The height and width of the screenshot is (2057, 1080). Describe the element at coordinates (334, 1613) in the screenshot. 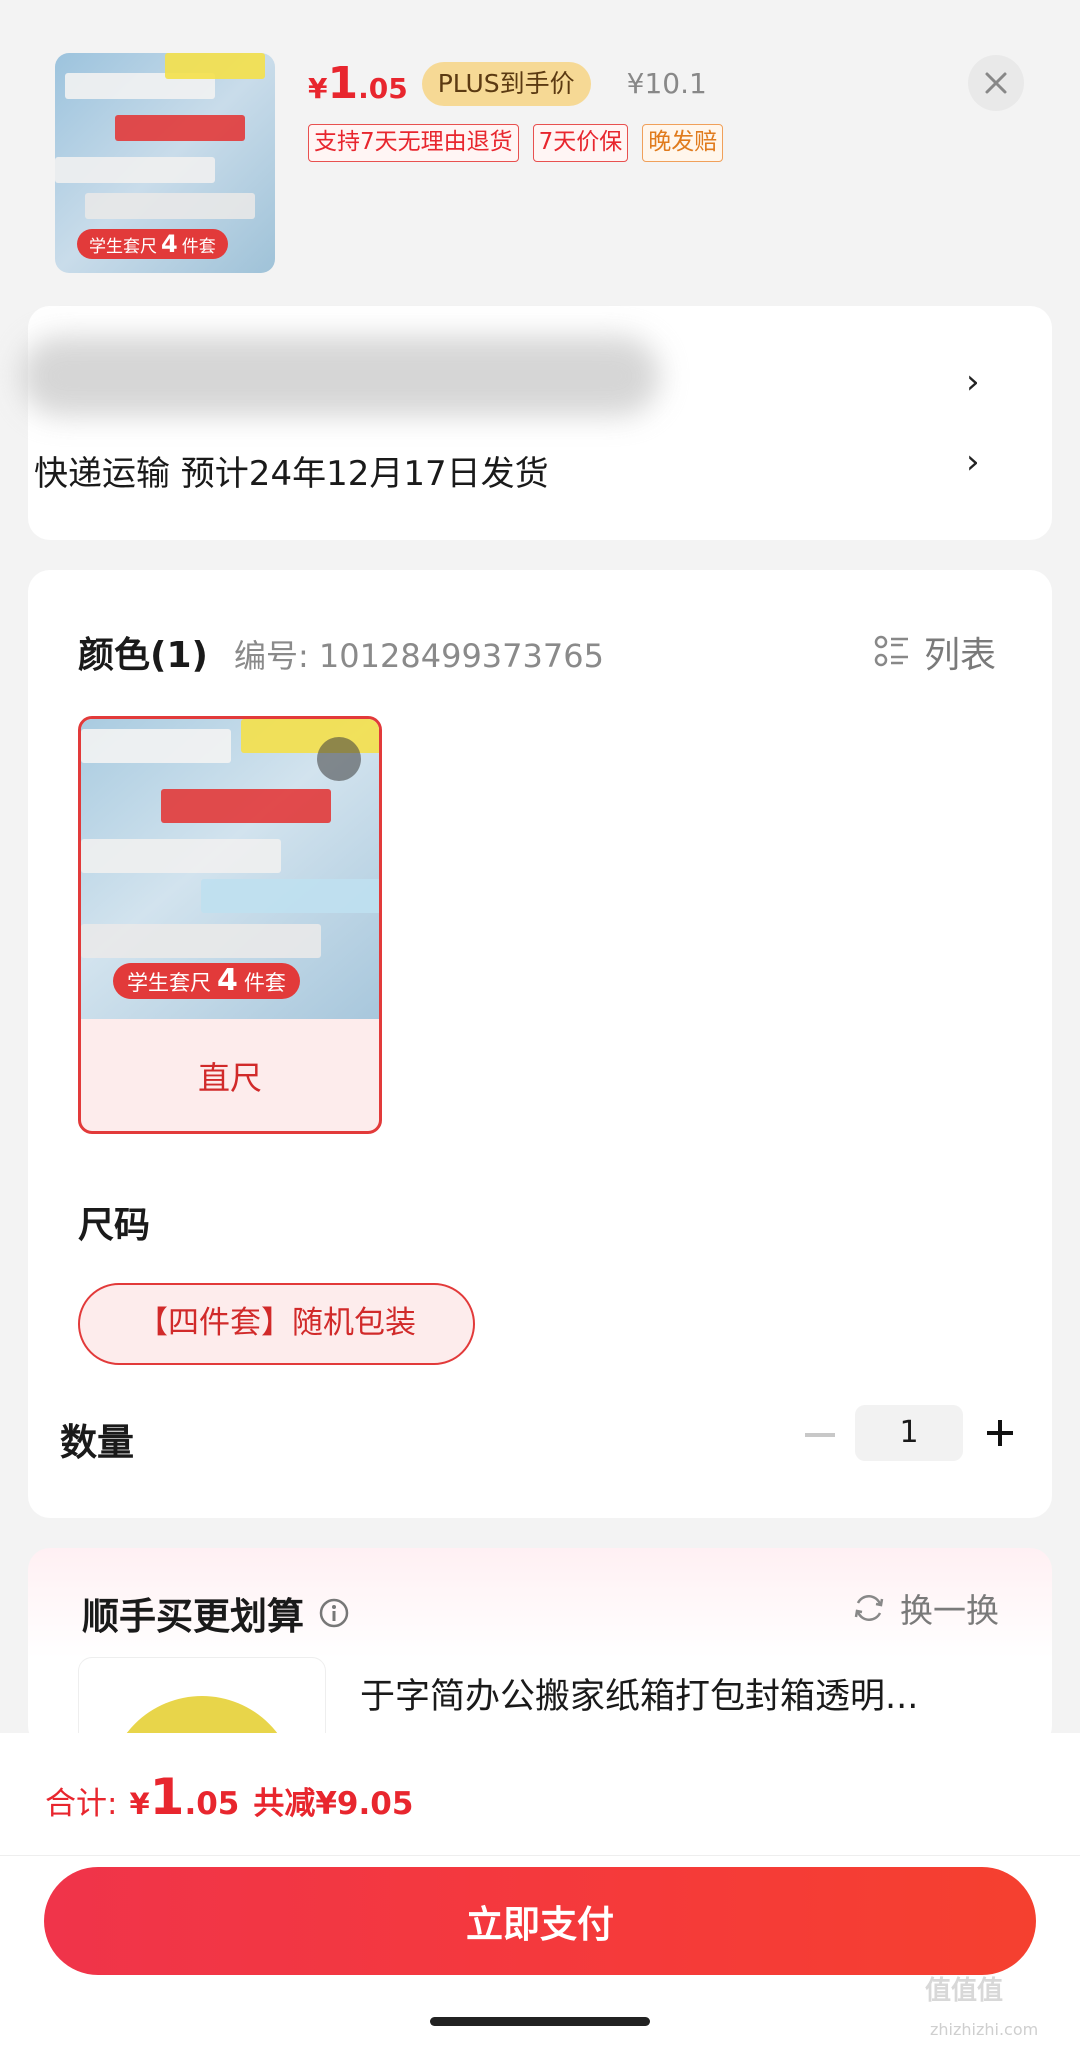

I see `info-icon` at that location.